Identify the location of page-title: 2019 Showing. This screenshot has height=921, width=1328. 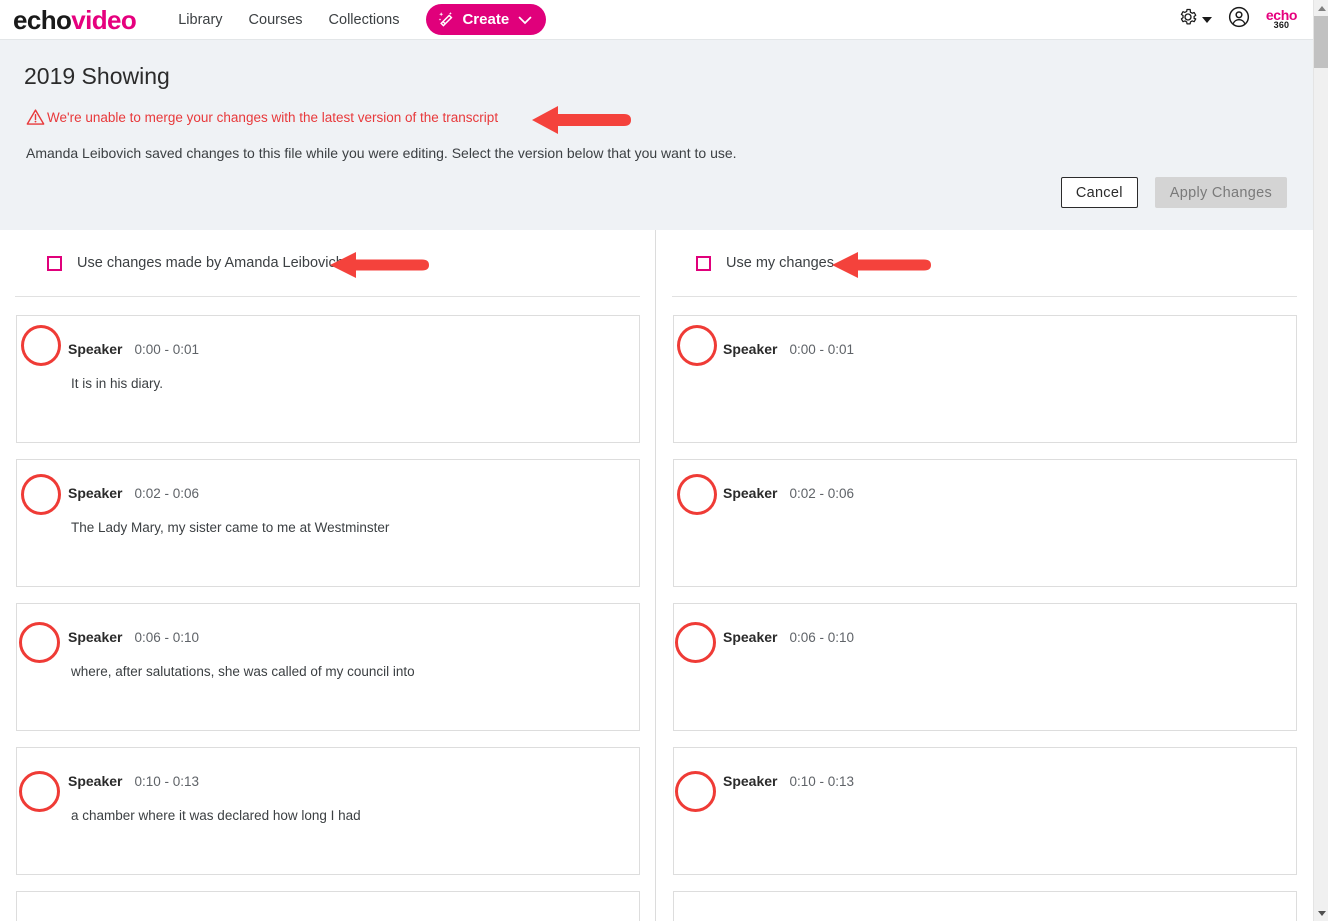
(97, 76).